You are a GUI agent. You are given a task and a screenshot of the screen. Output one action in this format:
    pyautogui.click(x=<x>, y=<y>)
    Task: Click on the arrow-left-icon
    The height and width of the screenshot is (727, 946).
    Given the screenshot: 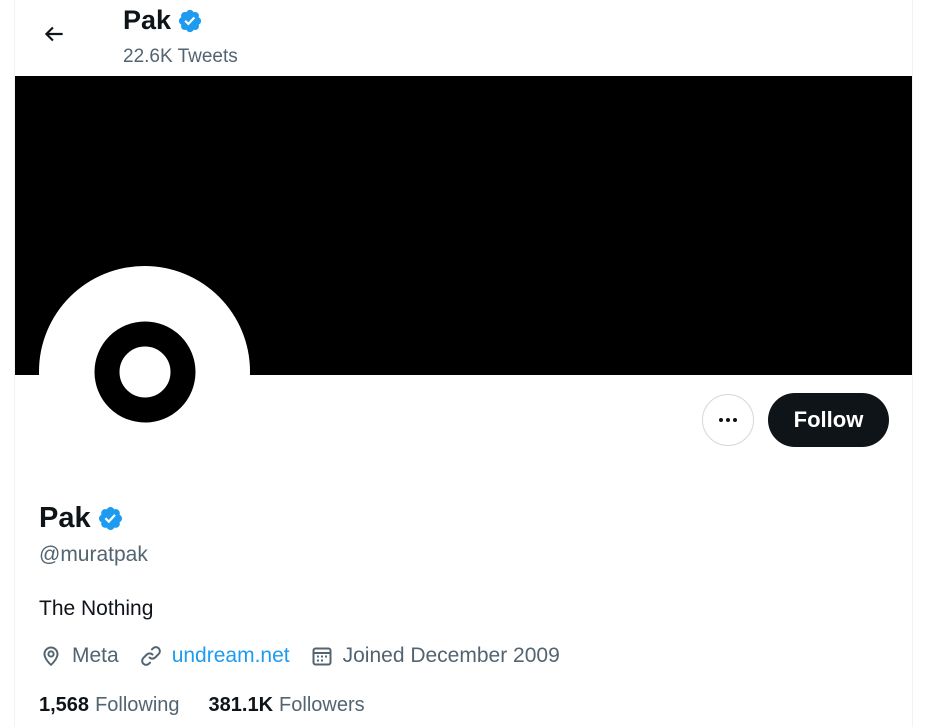 What is the action you would take?
    pyautogui.click(x=53, y=34)
    